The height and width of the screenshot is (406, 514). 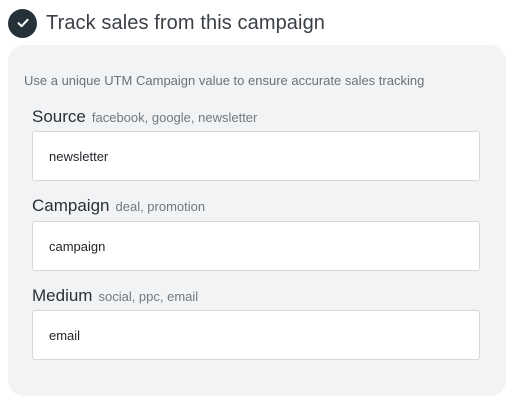 What do you see at coordinates (160, 206) in the screenshot?
I see `campaign-hint: deal, promotion` at bounding box center [160, 206].